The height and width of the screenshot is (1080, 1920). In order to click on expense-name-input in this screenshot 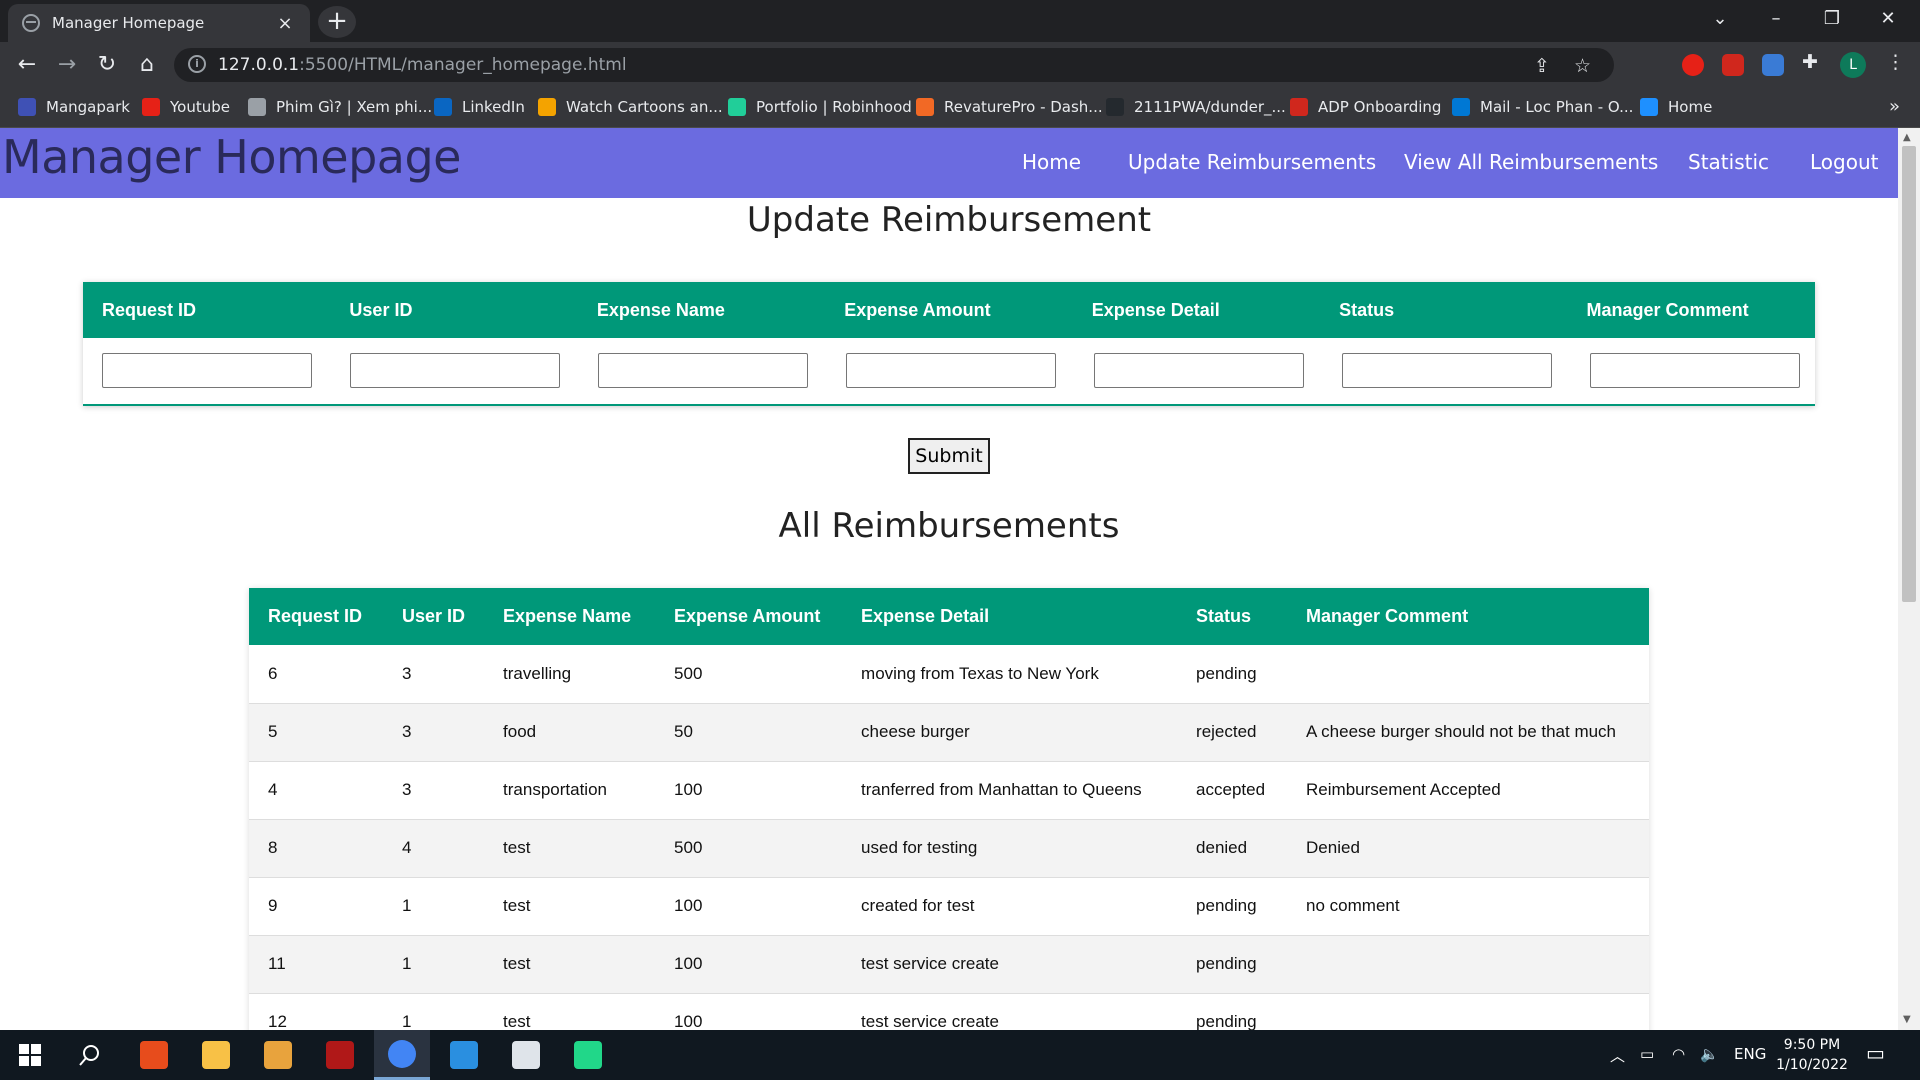, I will do `click(703, 370)`.